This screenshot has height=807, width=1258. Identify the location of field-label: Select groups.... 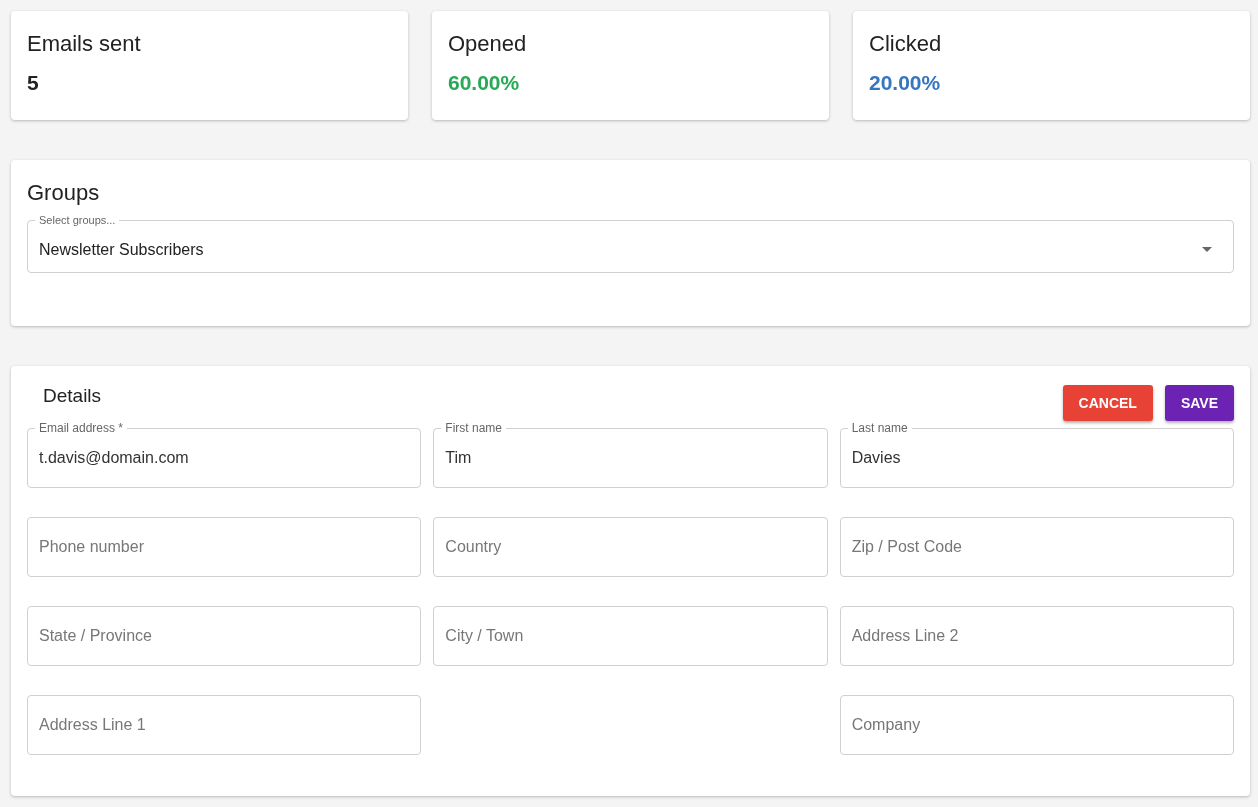
(77, 220).